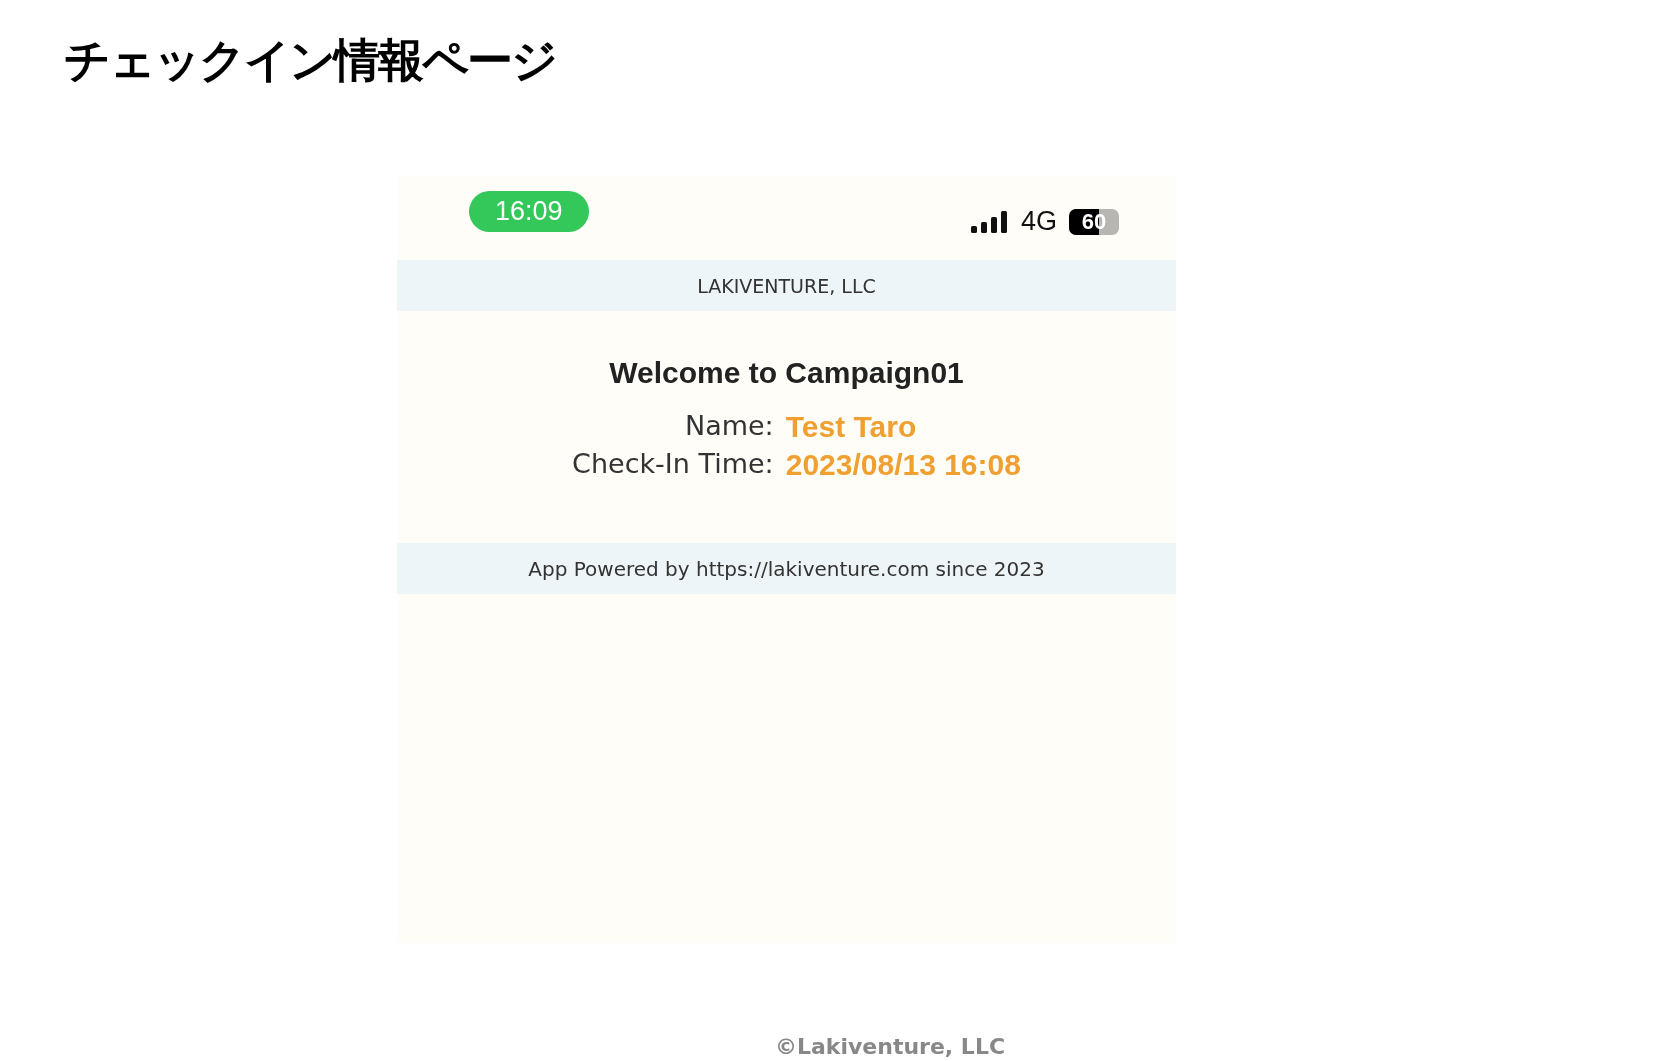  I want to click on status-time: 16:09, so click(529, 211).